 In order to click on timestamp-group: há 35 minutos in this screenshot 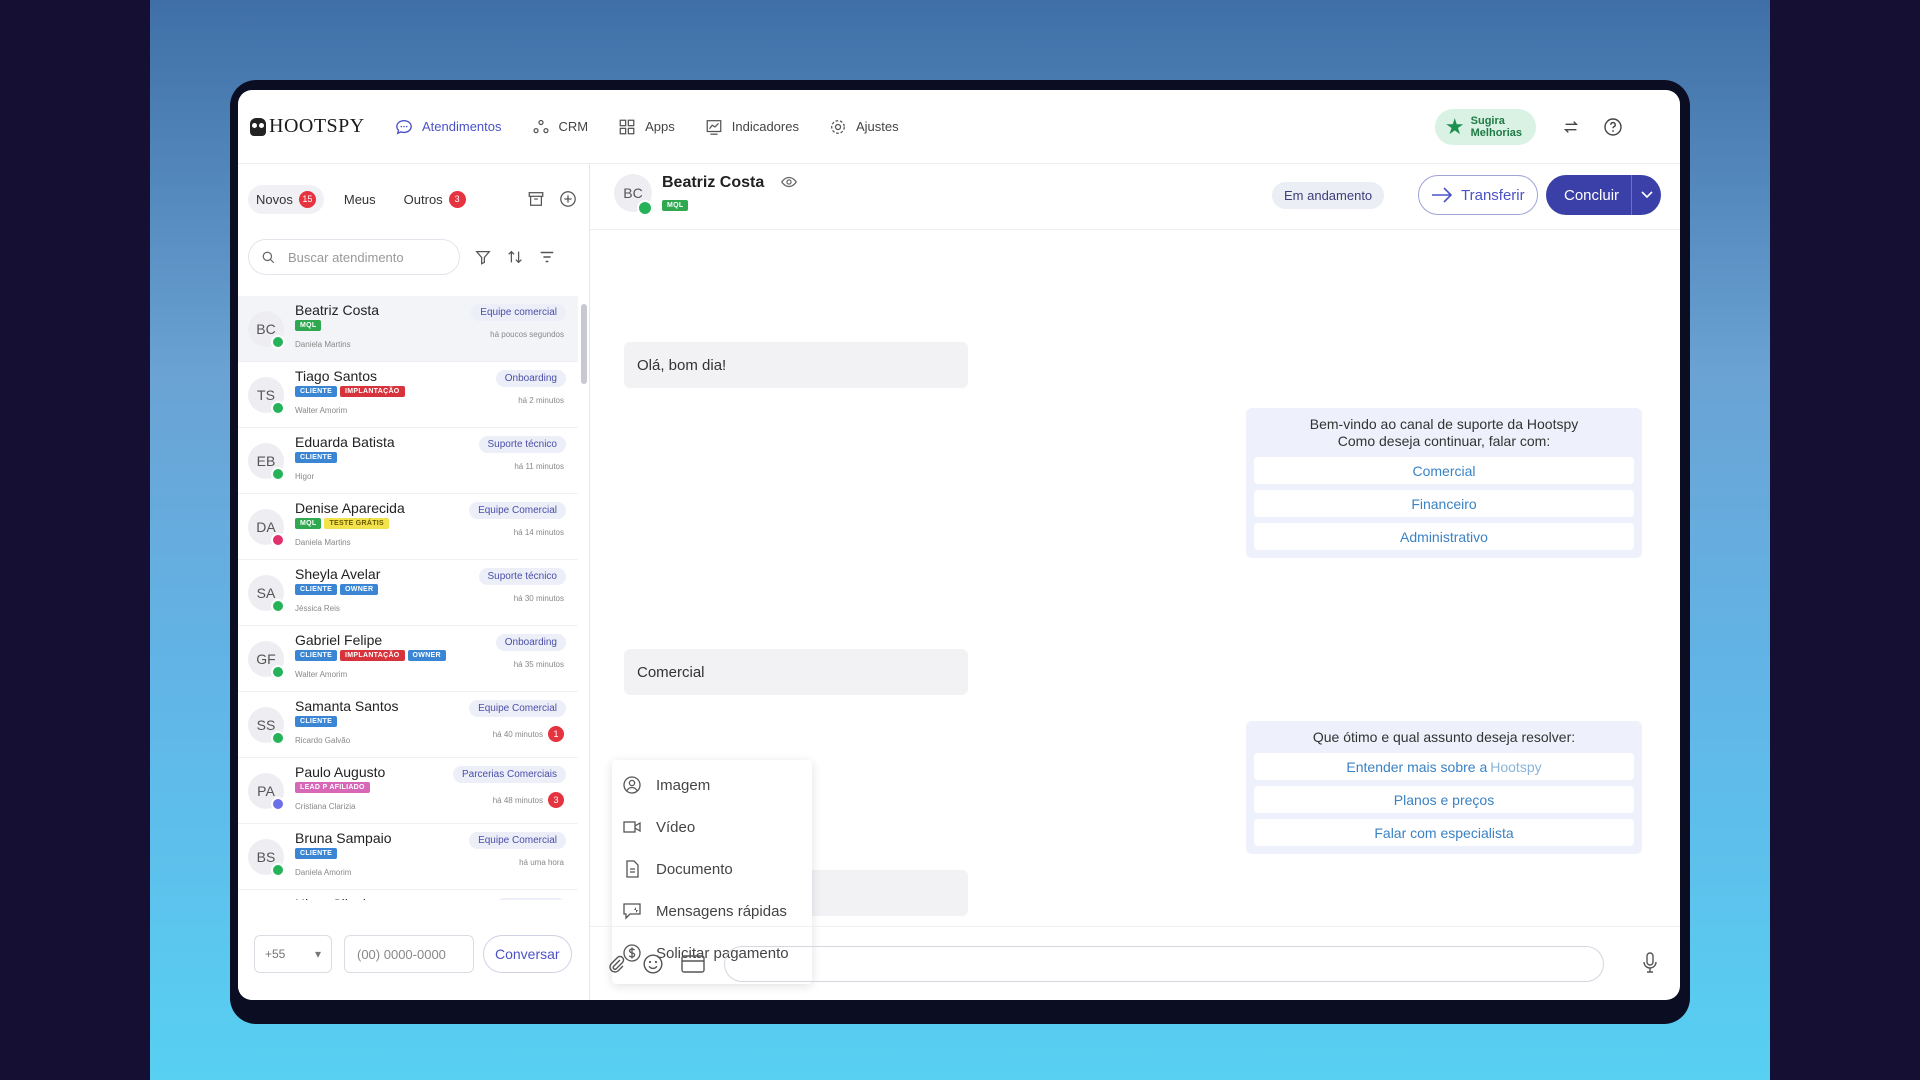, I will do `click(539, 664)`.